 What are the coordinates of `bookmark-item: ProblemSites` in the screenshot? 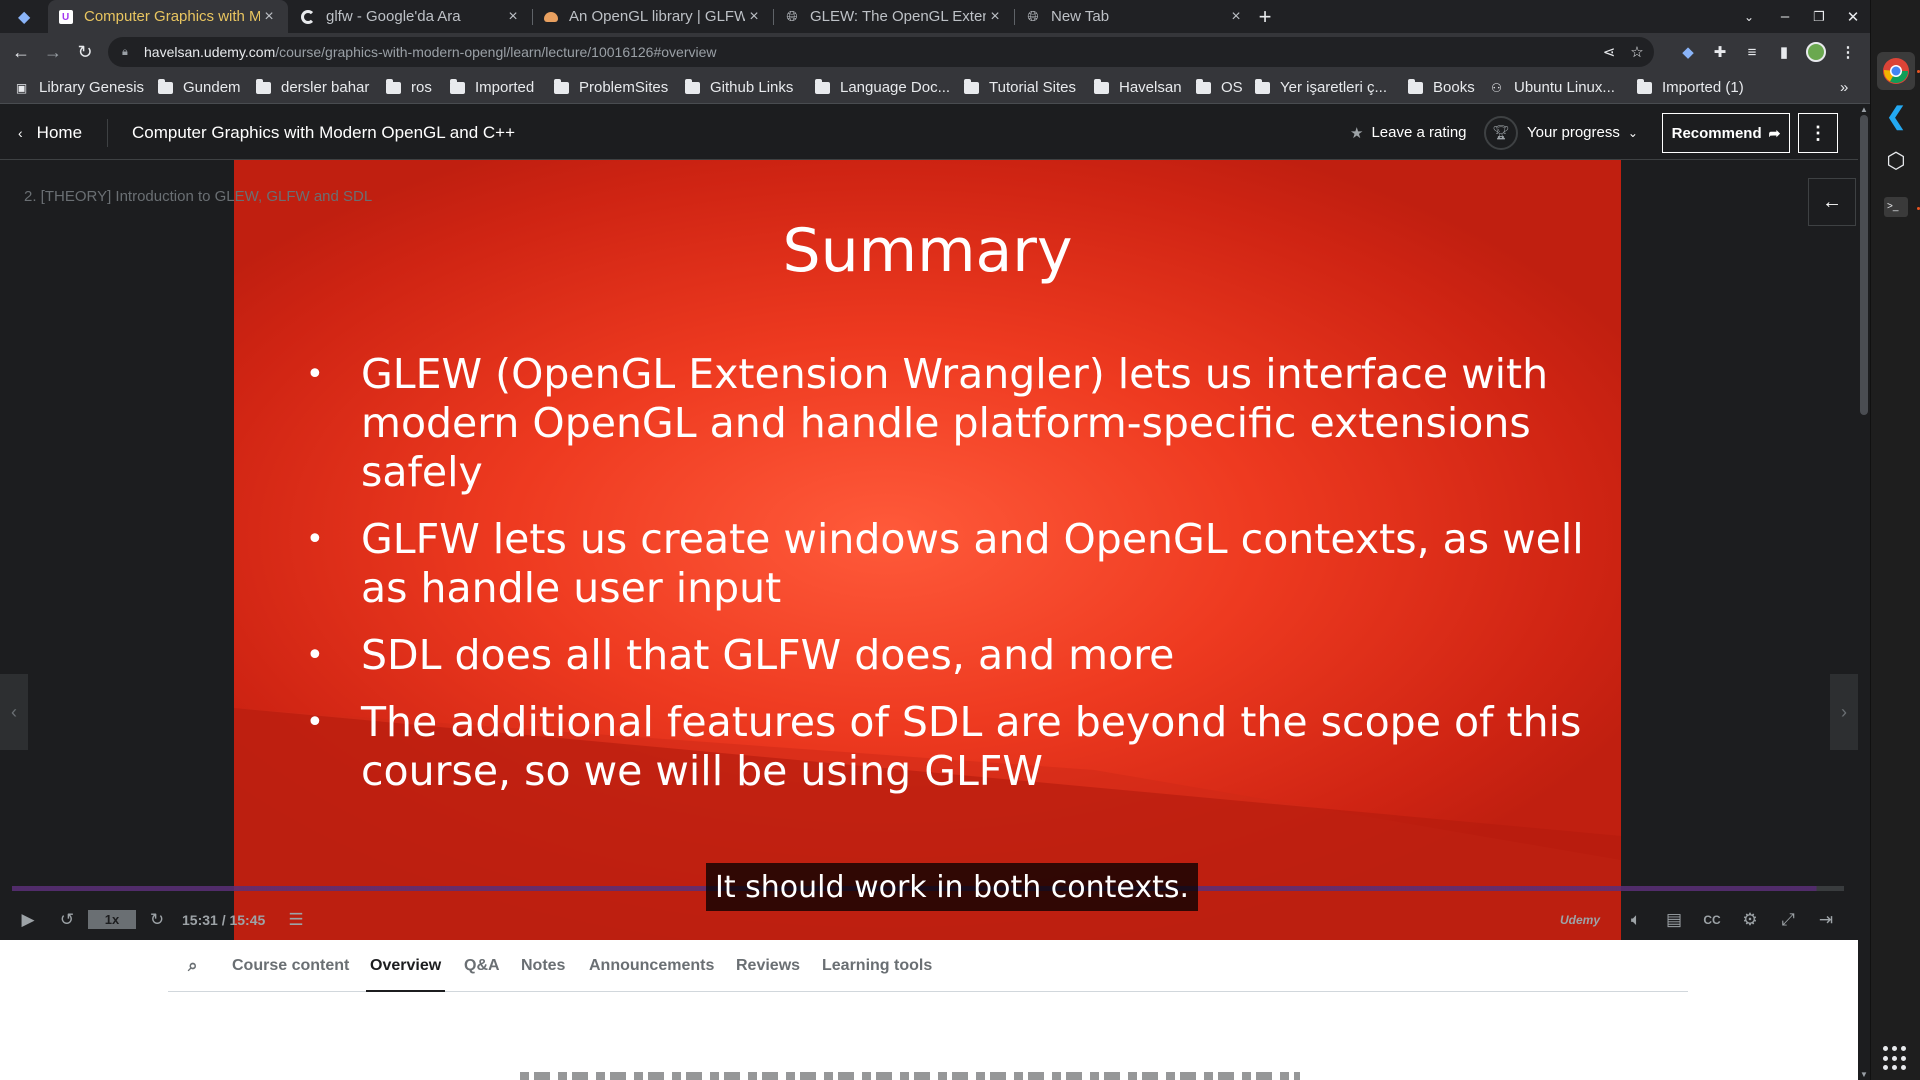 It's located at (611, 87).